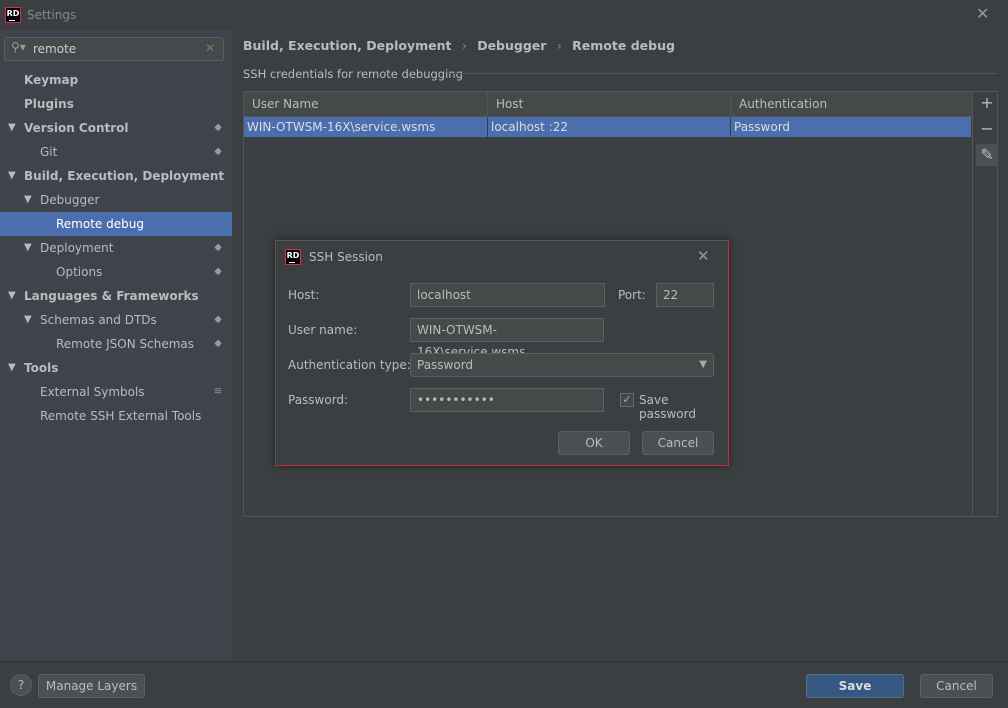 The width and height of the screenshot is (1008, 708). What do you see at coordinates (851, 127) in the screenshot?
I see `table-cell: Password` at bounding box center [851, 127].